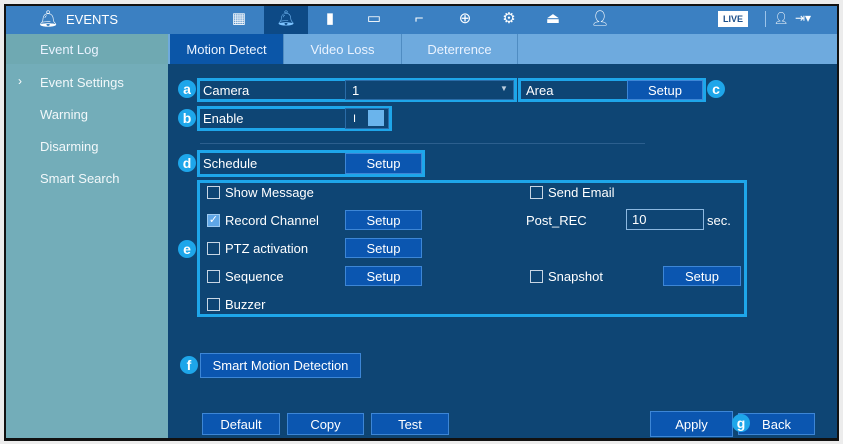 This screenshot has height=444, width=843. Describe the element at coordinates (267, 248) in the screenshot. I see `ptz-label: PTZ activation` at that location.